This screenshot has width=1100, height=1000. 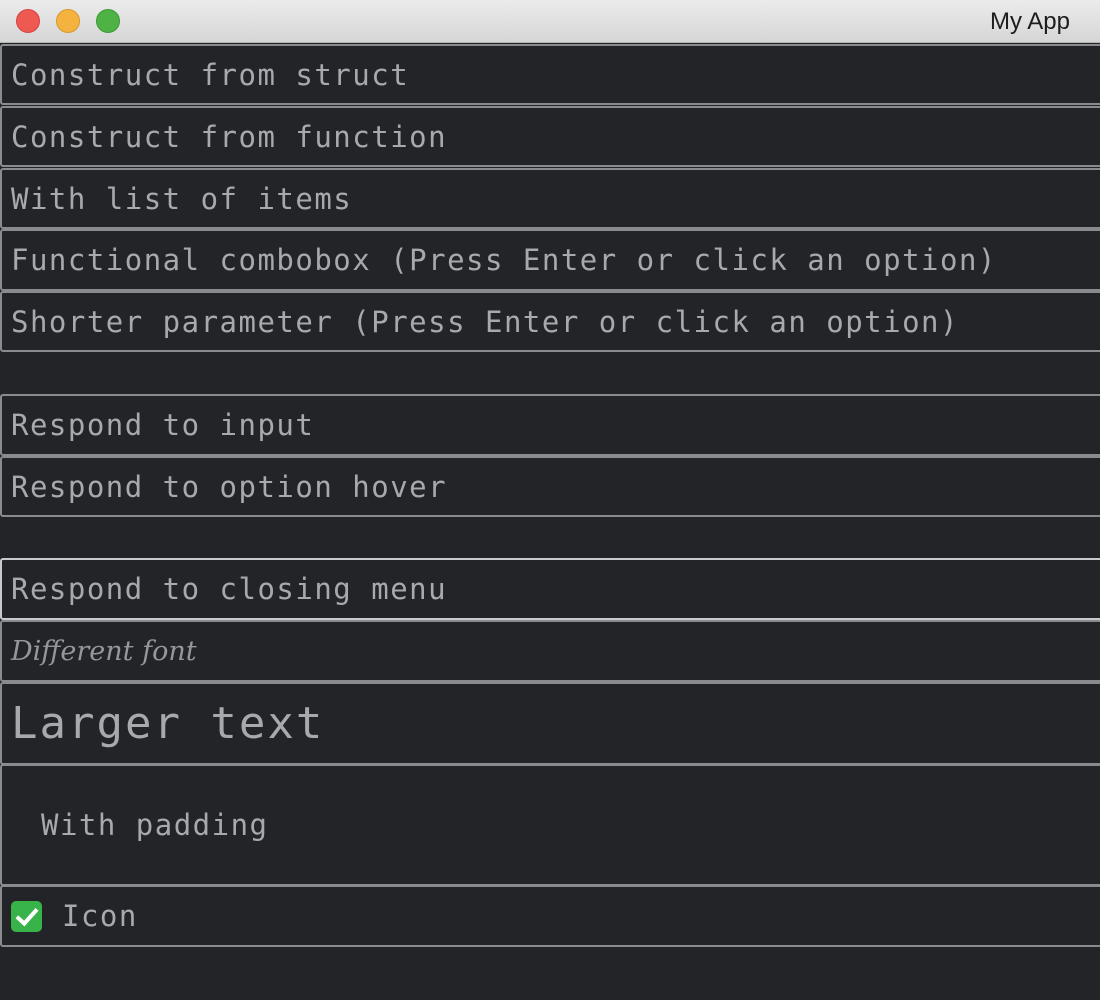 What do you see at coordinates (182, 198) in the screenshot?
I see `combobox-label: With list of items` at bounding box center [182, 198].